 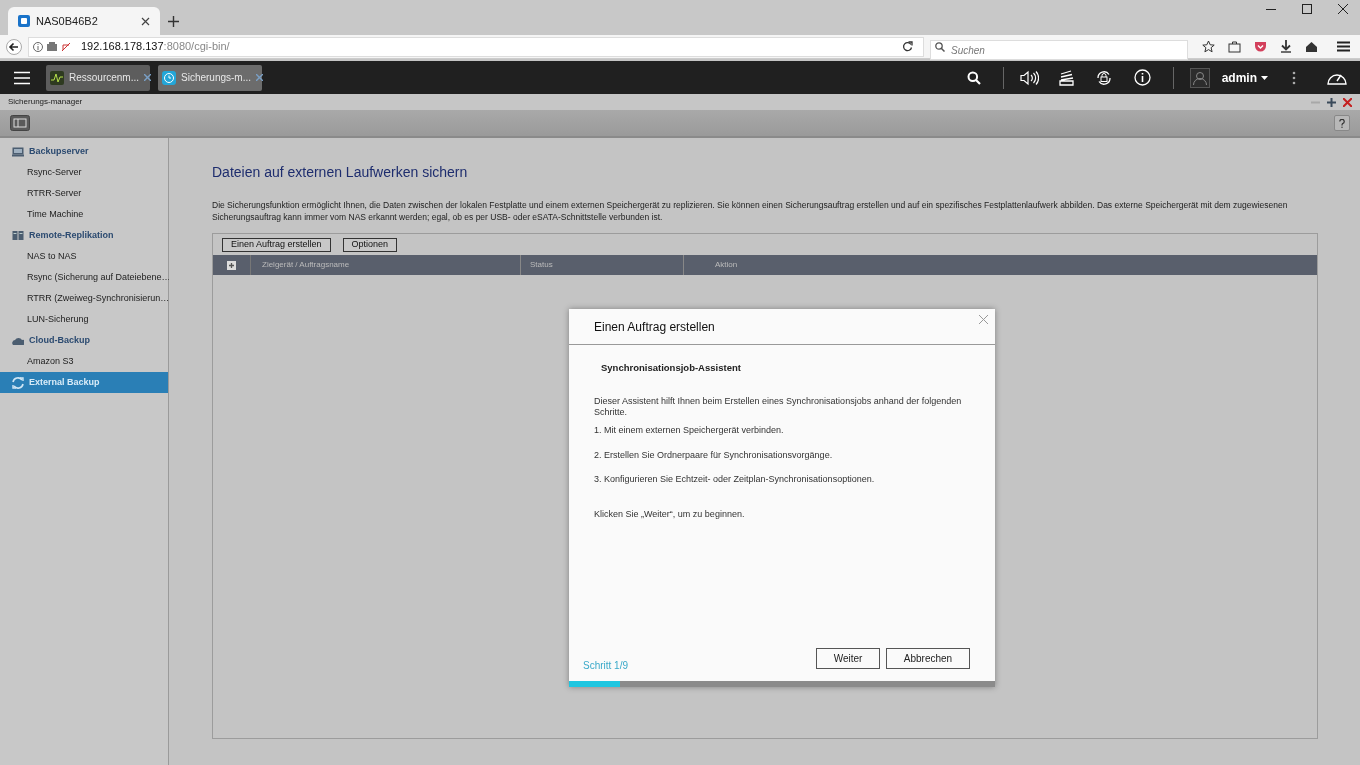 What do you see at coordinates (84, 340) in the screenshot?
I see `sidebar-item: Cloud-Backup` at bounding box center [84, 340].